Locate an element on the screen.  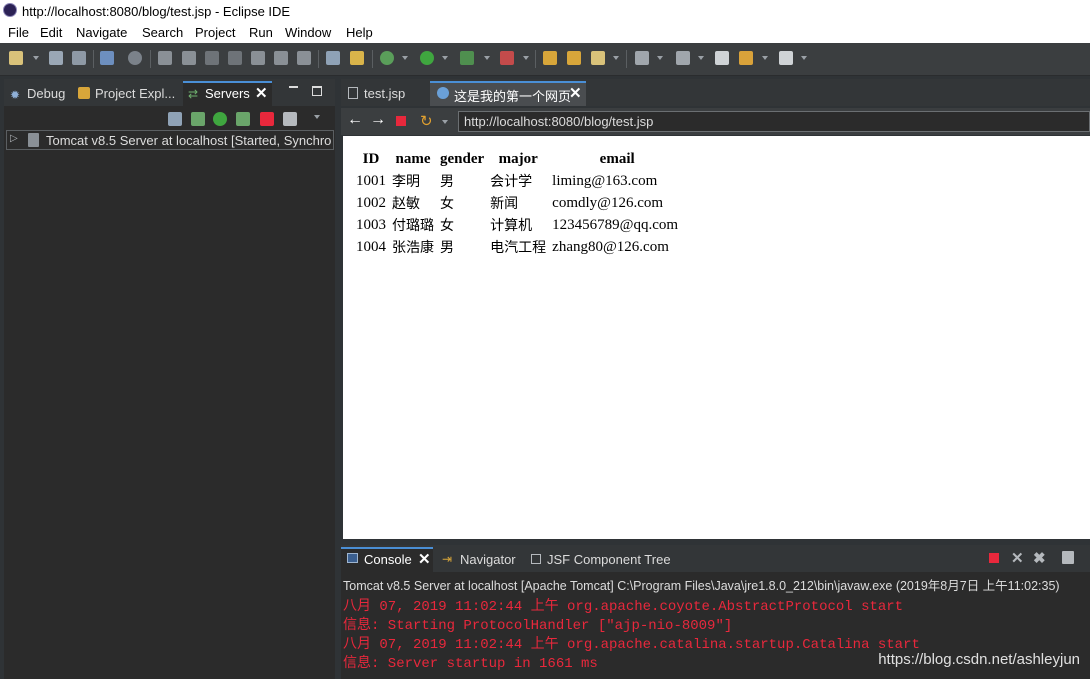
expand-arrow-icon: ▷ is located at coordinates (14, 138).